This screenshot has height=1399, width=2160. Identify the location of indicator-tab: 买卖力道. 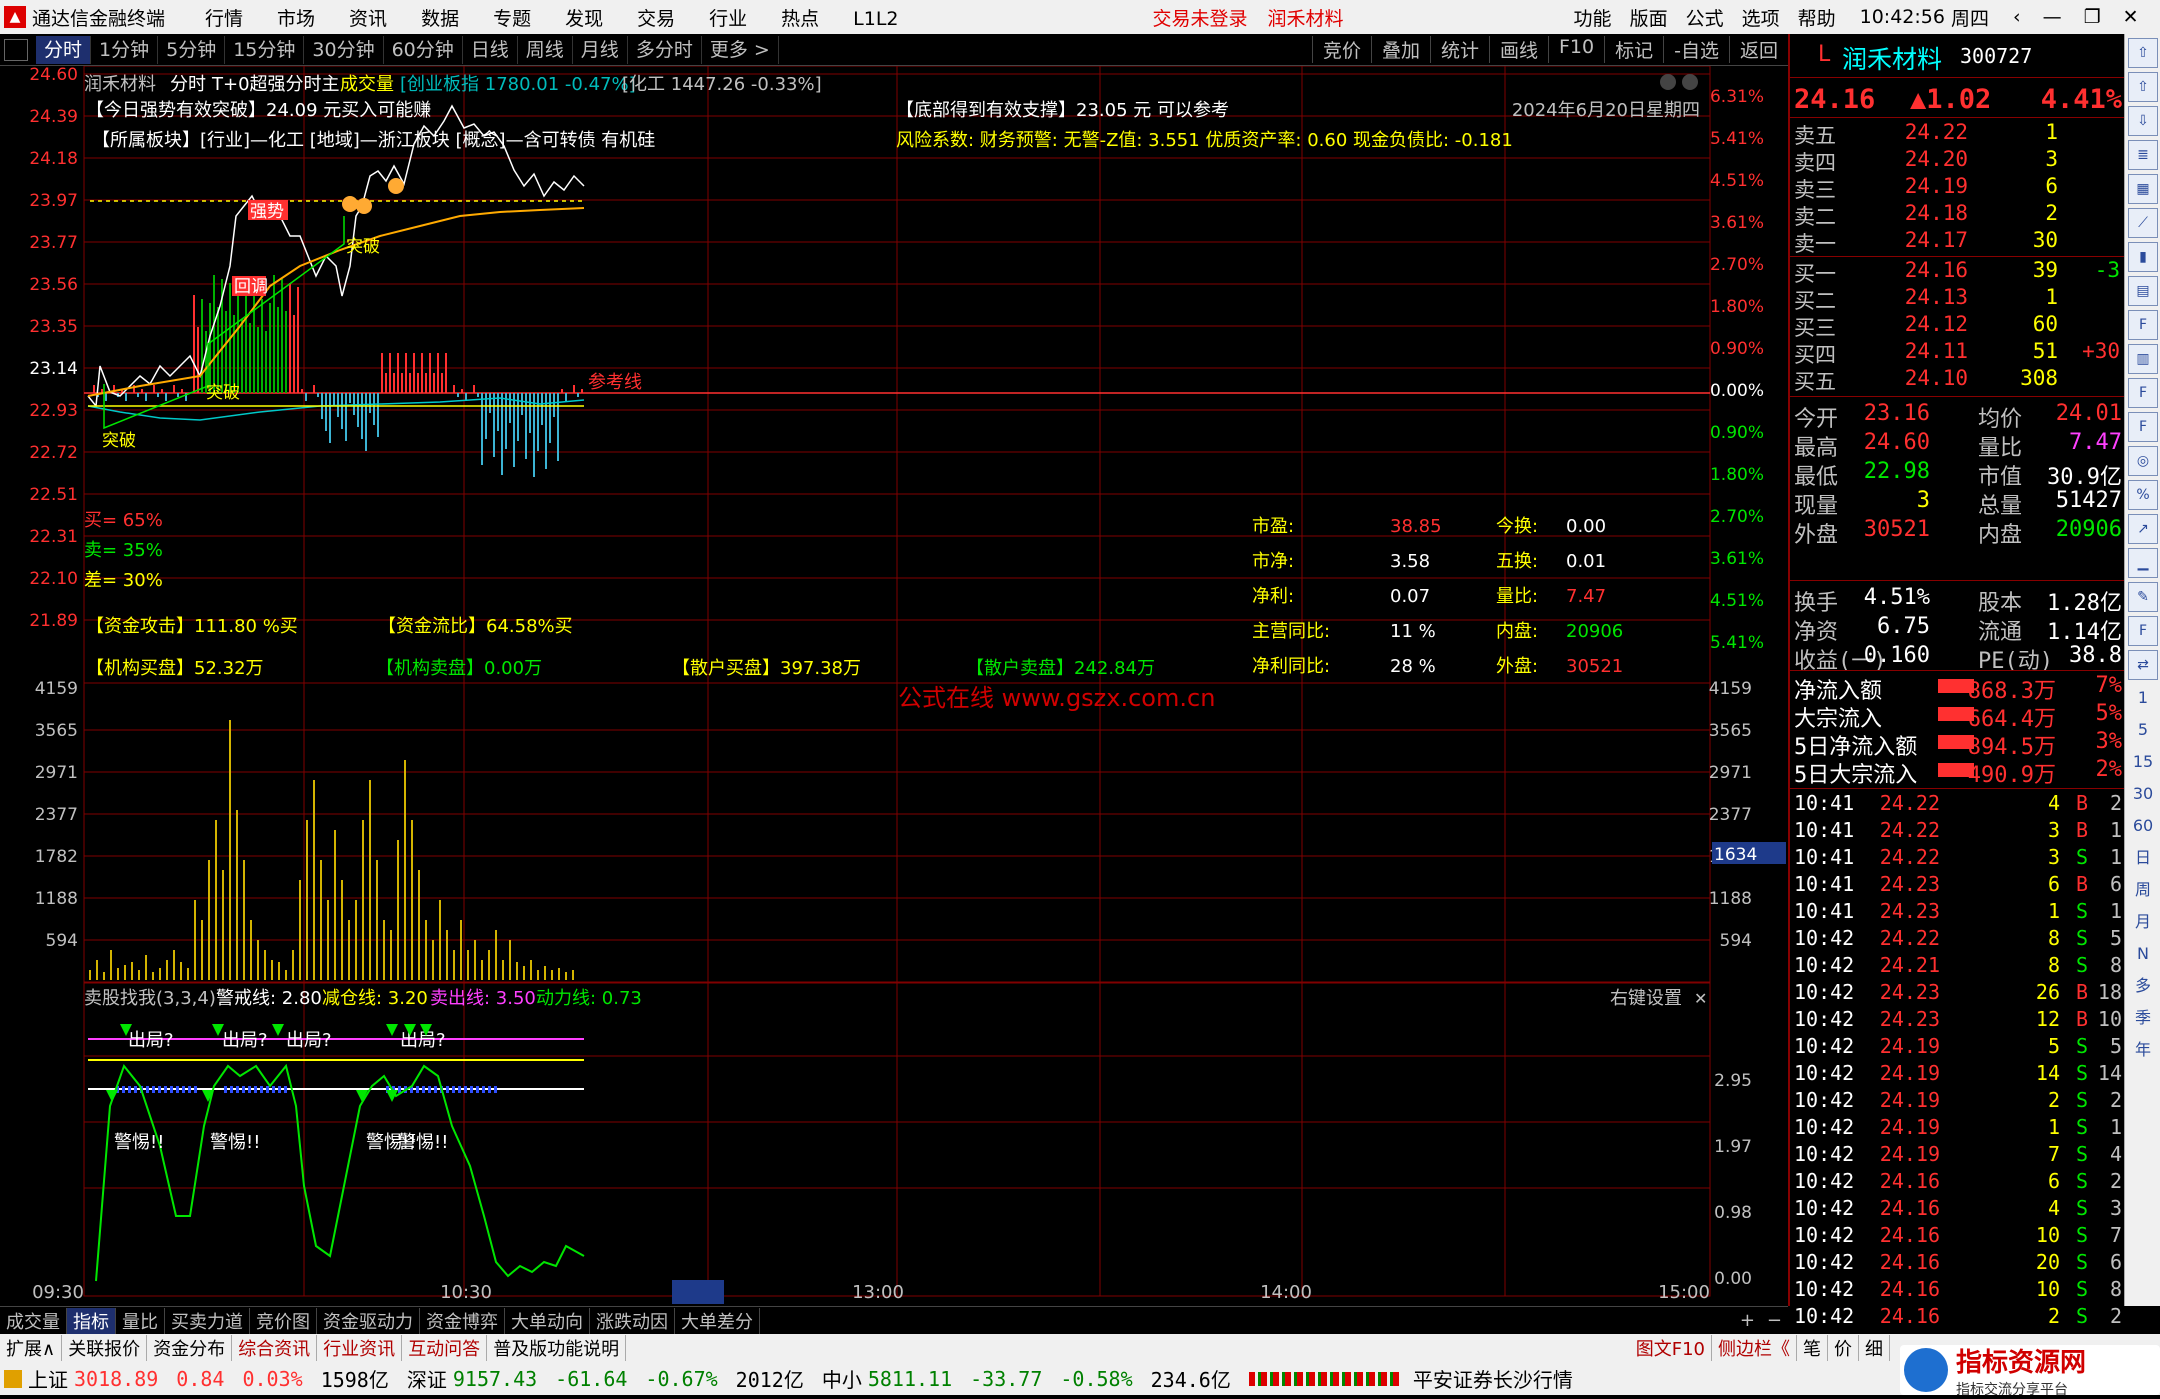
(207, 1320).